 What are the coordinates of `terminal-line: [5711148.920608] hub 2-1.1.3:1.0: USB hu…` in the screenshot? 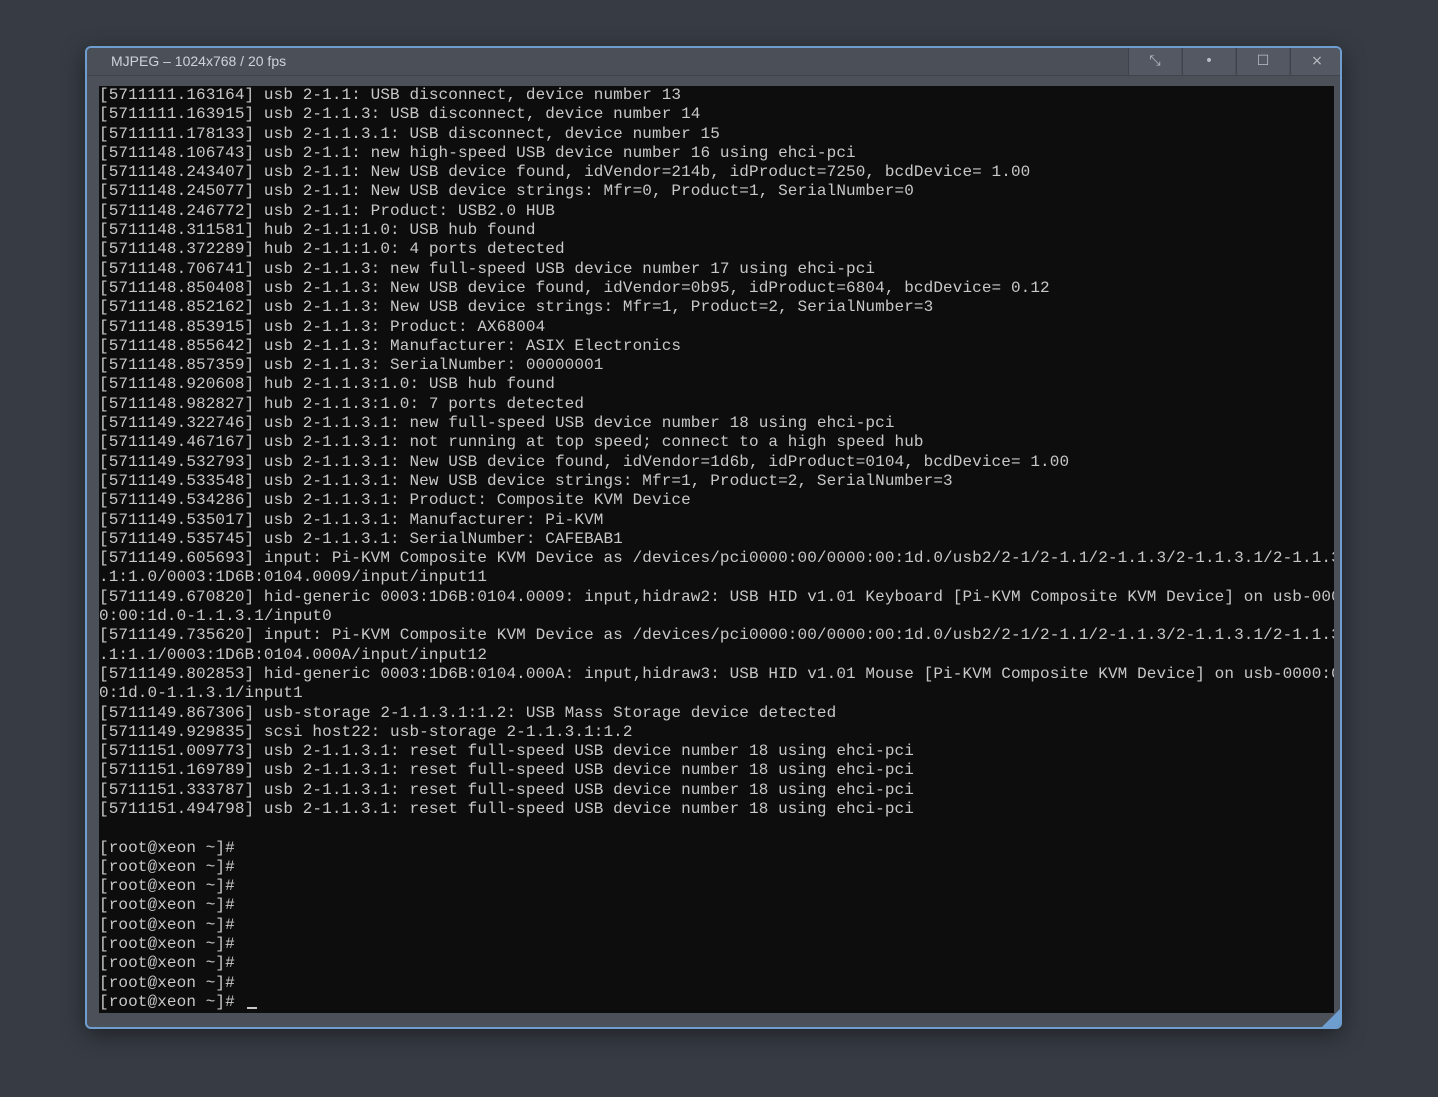 It's located at (327, 384).